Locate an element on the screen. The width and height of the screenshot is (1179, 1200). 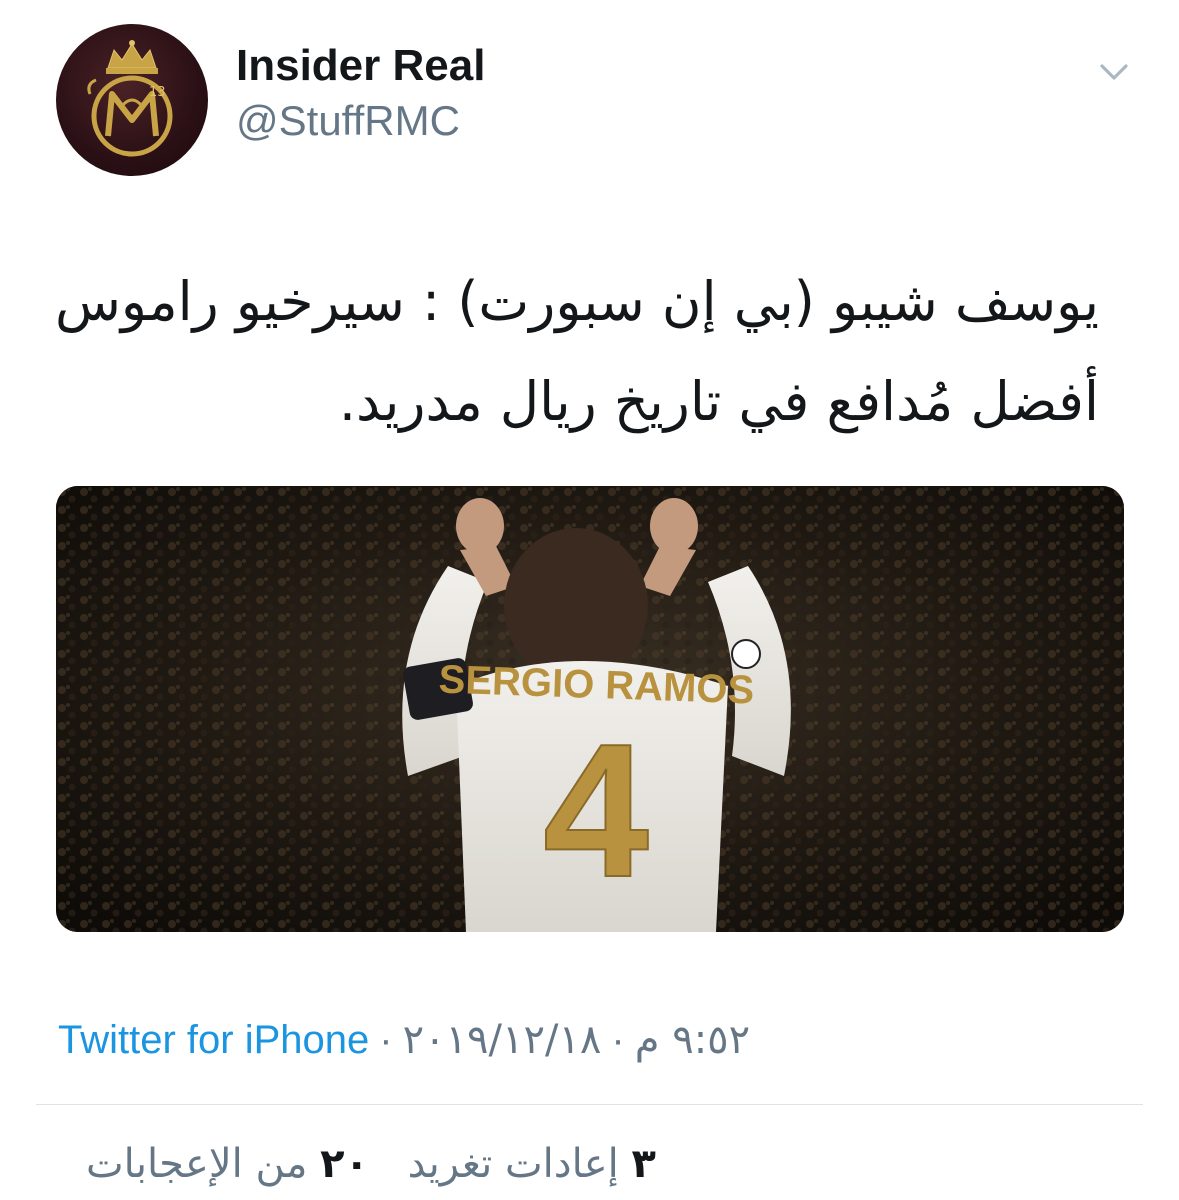
tweet-time: ٩:٥٢ م is located at coordinates (692, 1040).